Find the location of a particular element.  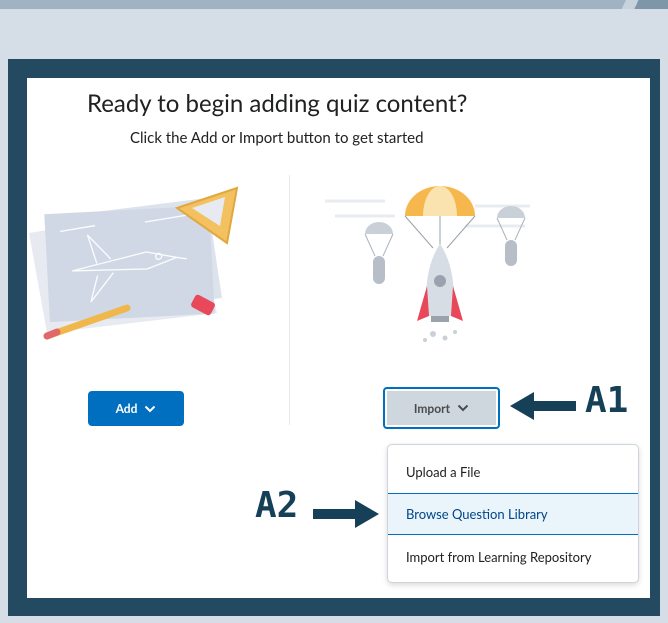

page-title: Ready to begin adding quiz content? is located at coordinates (277, 103).